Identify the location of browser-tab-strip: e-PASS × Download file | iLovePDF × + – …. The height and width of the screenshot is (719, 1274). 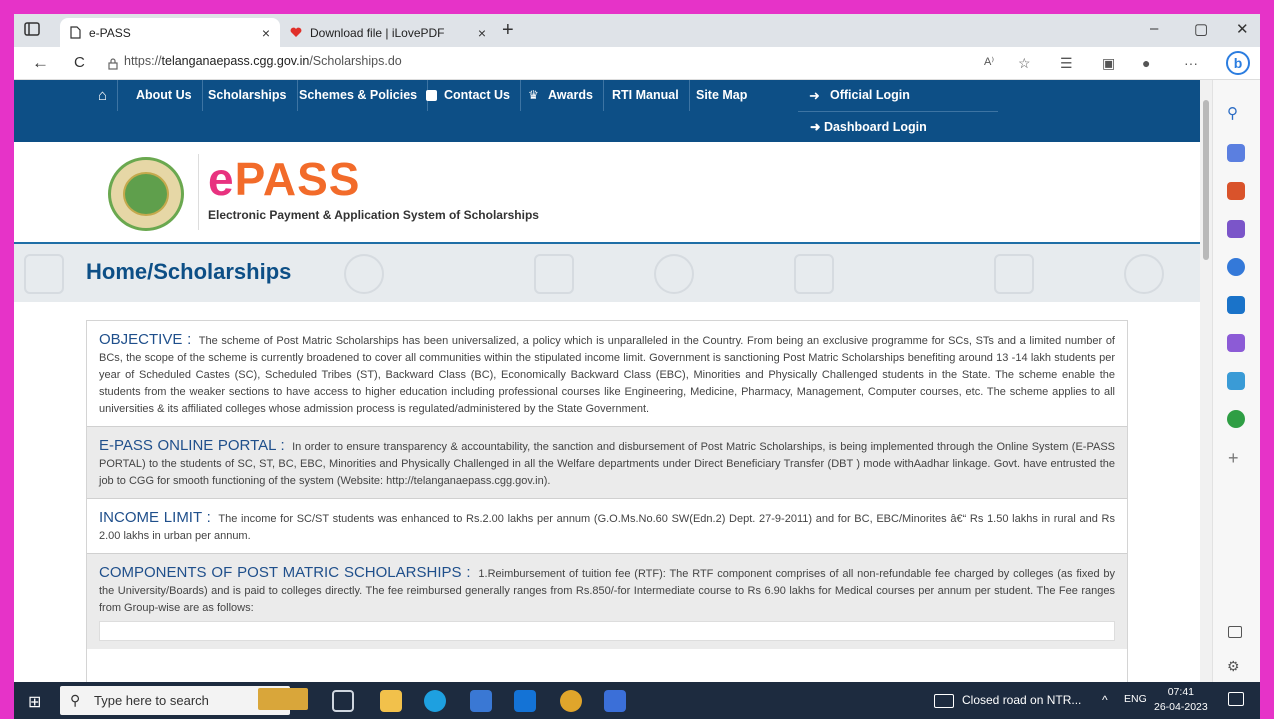
(637, 30).